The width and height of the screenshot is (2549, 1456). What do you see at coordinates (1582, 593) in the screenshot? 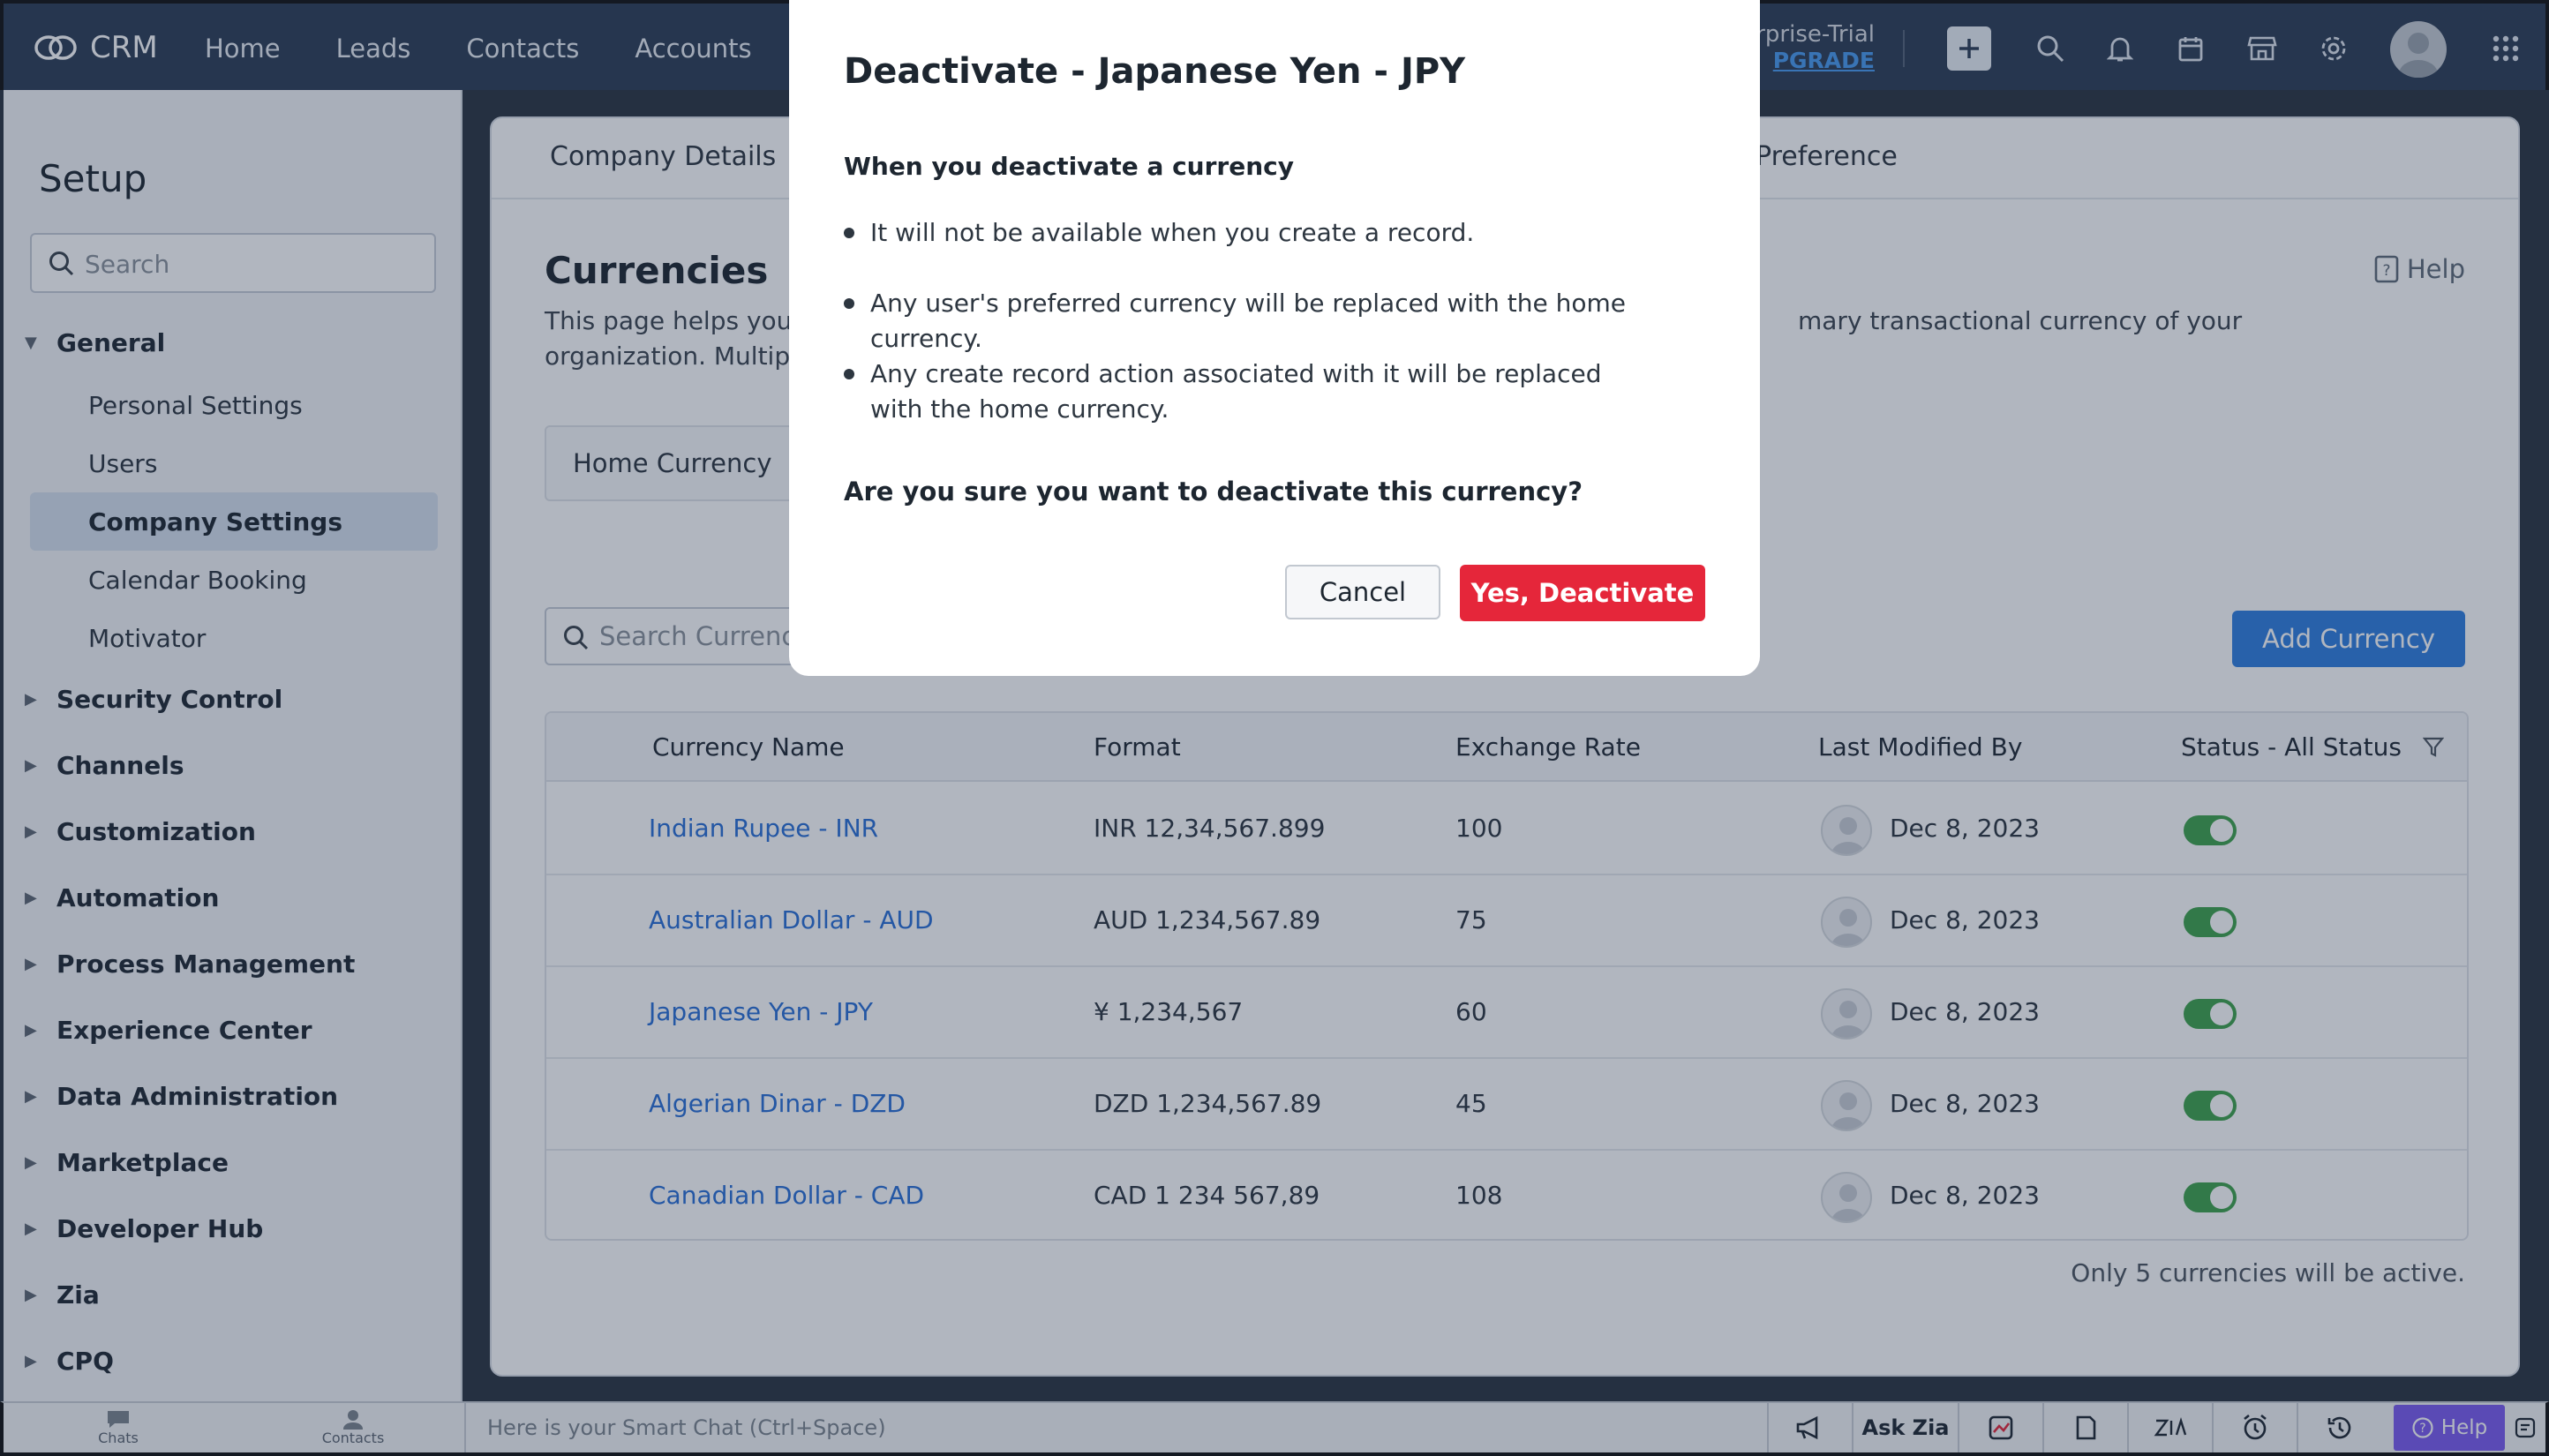
I see `confirm-deactivate-button: Yes, Deactivate` at bounding box center [1582, 593].